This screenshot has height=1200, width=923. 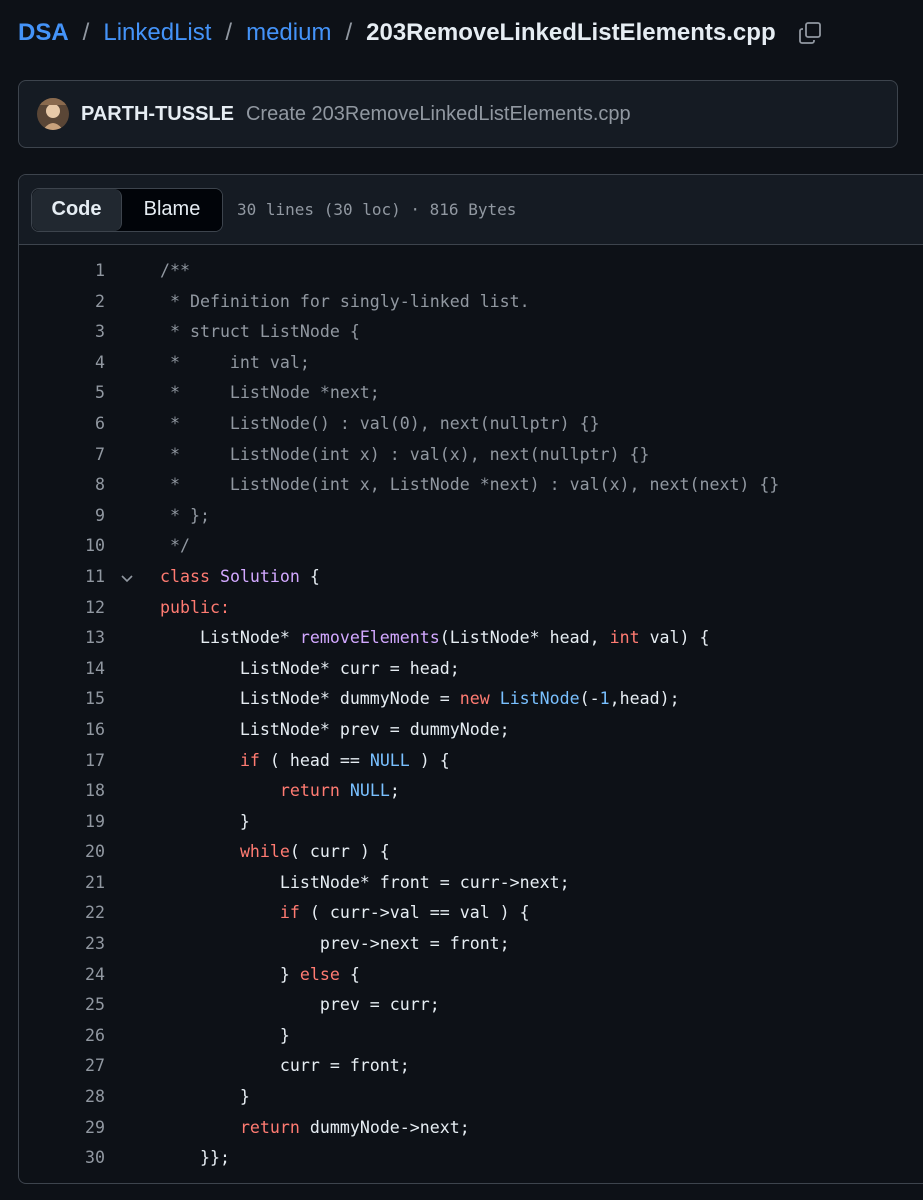 What do you see at coordinates (62, 975) in the screenshot?
I see `line-number: 24` at bounding box center [62, 975].